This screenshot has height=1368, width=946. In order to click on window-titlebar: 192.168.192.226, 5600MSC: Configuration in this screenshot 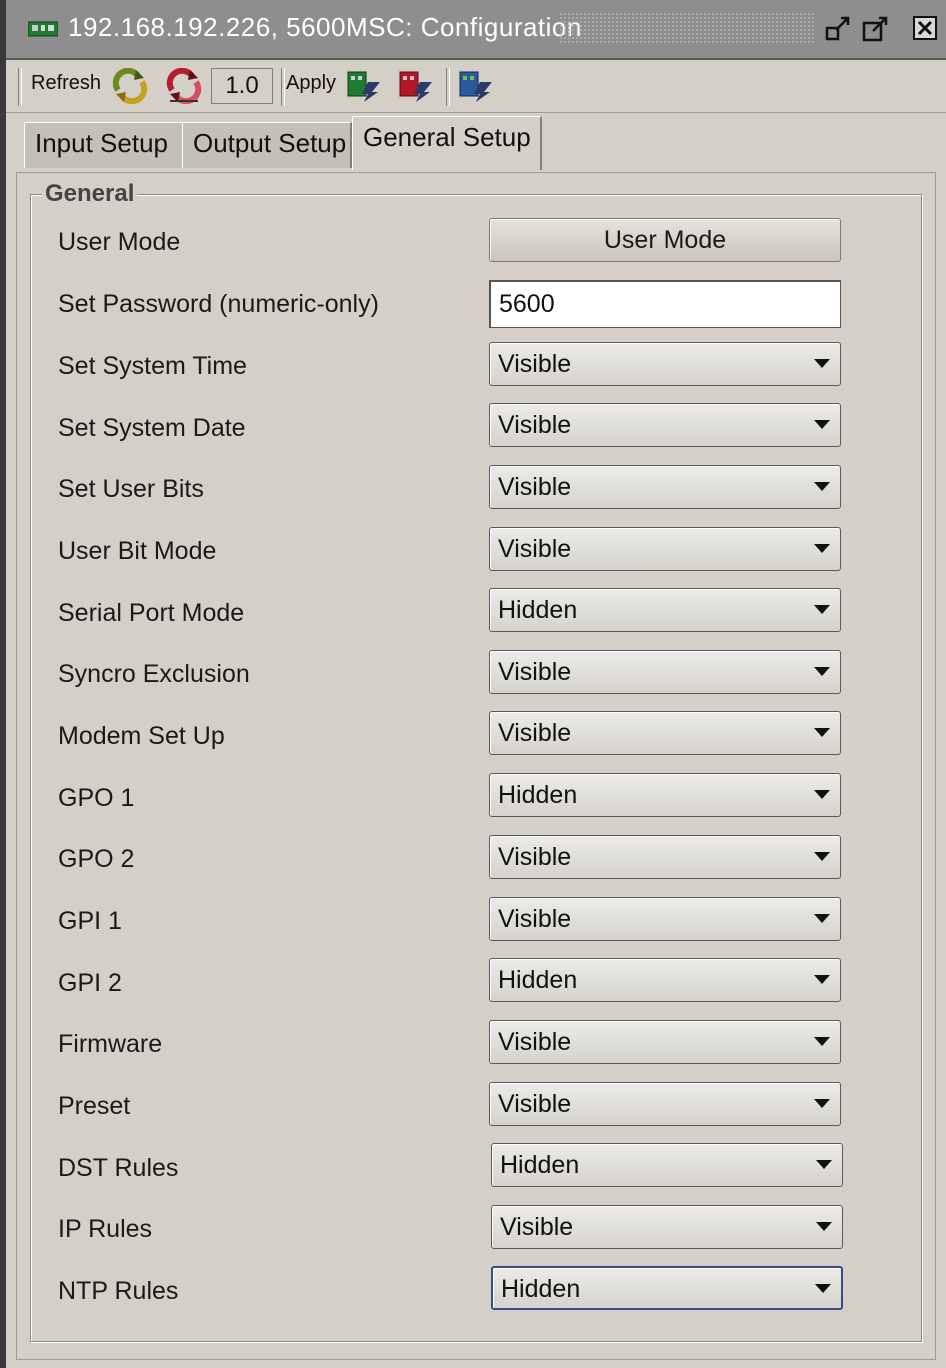, I will do `click(476, 30)`.